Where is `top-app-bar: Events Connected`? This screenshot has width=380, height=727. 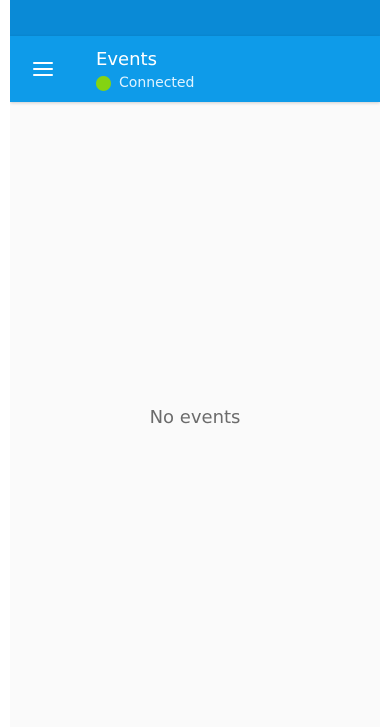 top-app-bar: Events Connected is located at coordinates (195, 69).